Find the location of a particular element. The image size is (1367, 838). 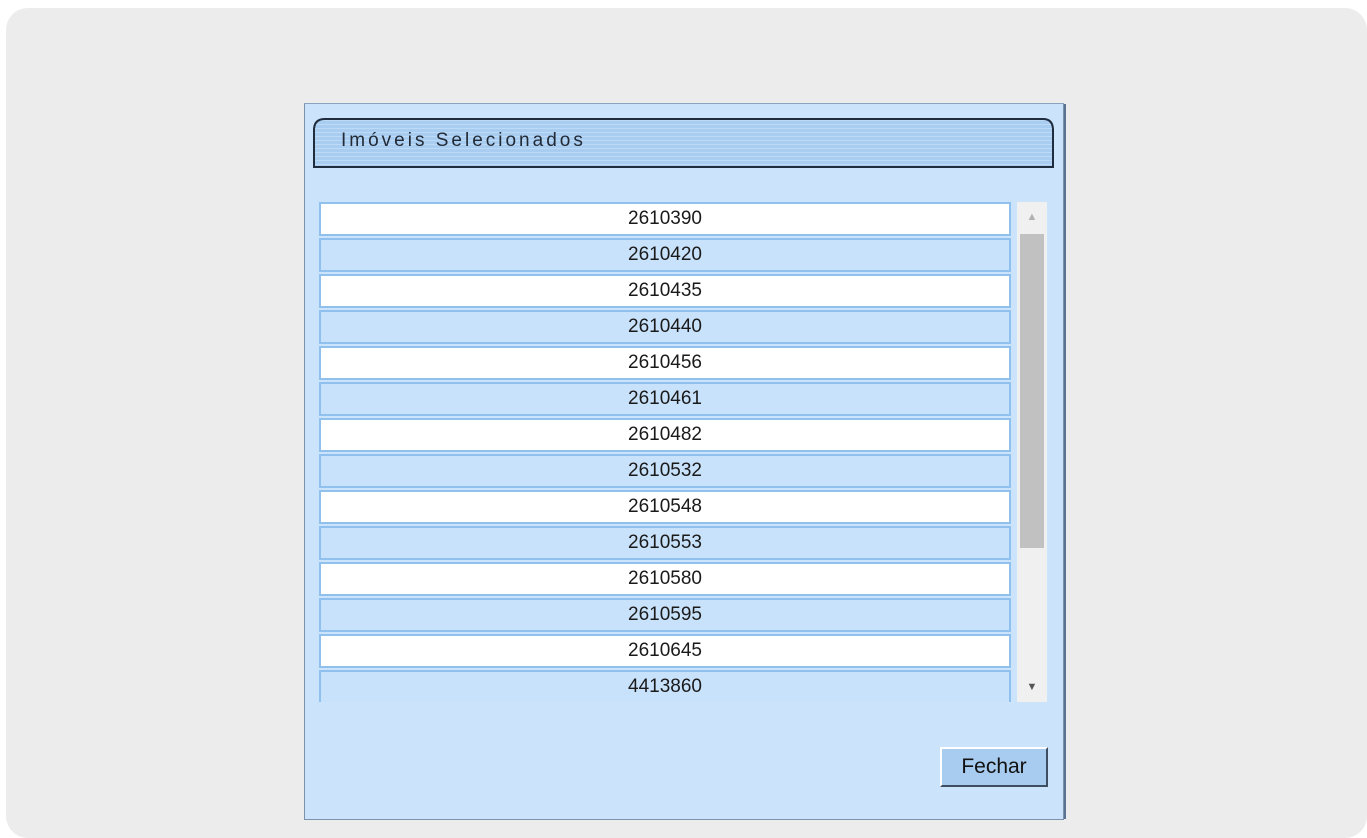

list-item: 2610390 is located at coordinates (665, 219).